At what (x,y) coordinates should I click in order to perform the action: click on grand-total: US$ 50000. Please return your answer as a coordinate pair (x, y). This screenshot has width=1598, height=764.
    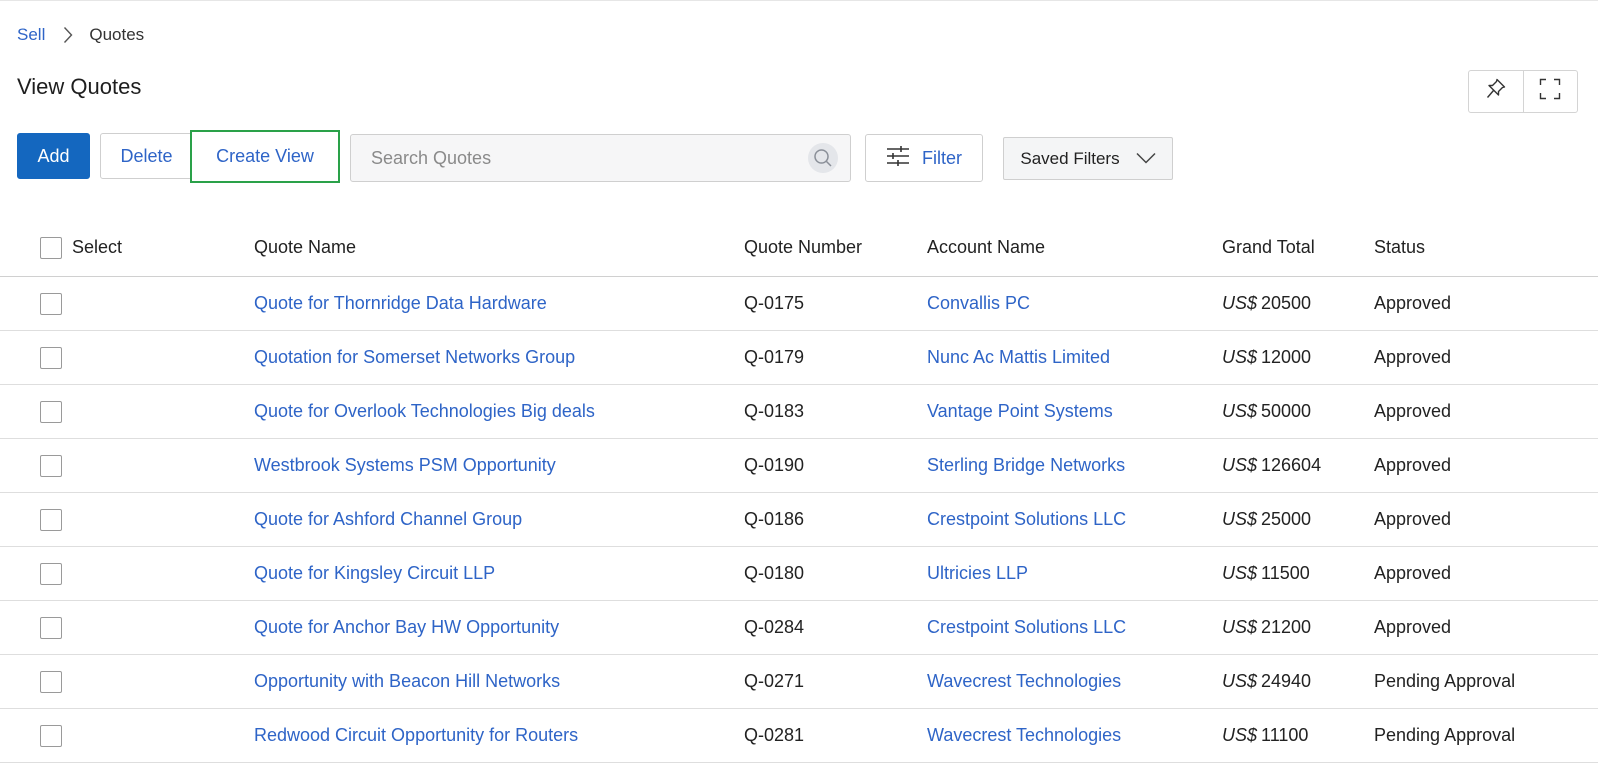
    Looking at the image, I should click on (1266, 411).